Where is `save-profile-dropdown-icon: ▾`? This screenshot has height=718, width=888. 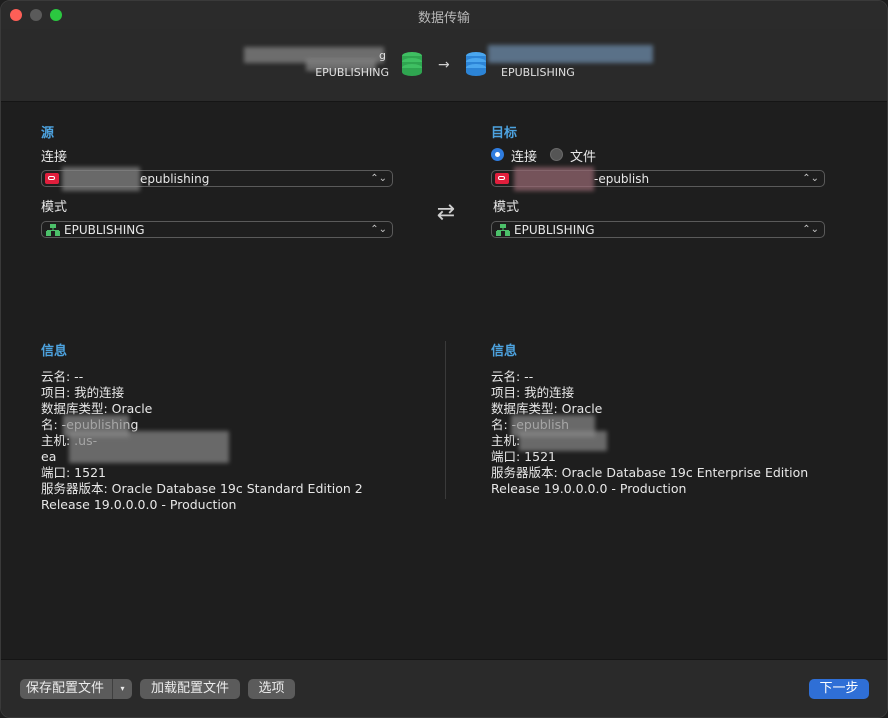 save-profile-dropdown-icon: ▾ is located at coordinates (122, 689).